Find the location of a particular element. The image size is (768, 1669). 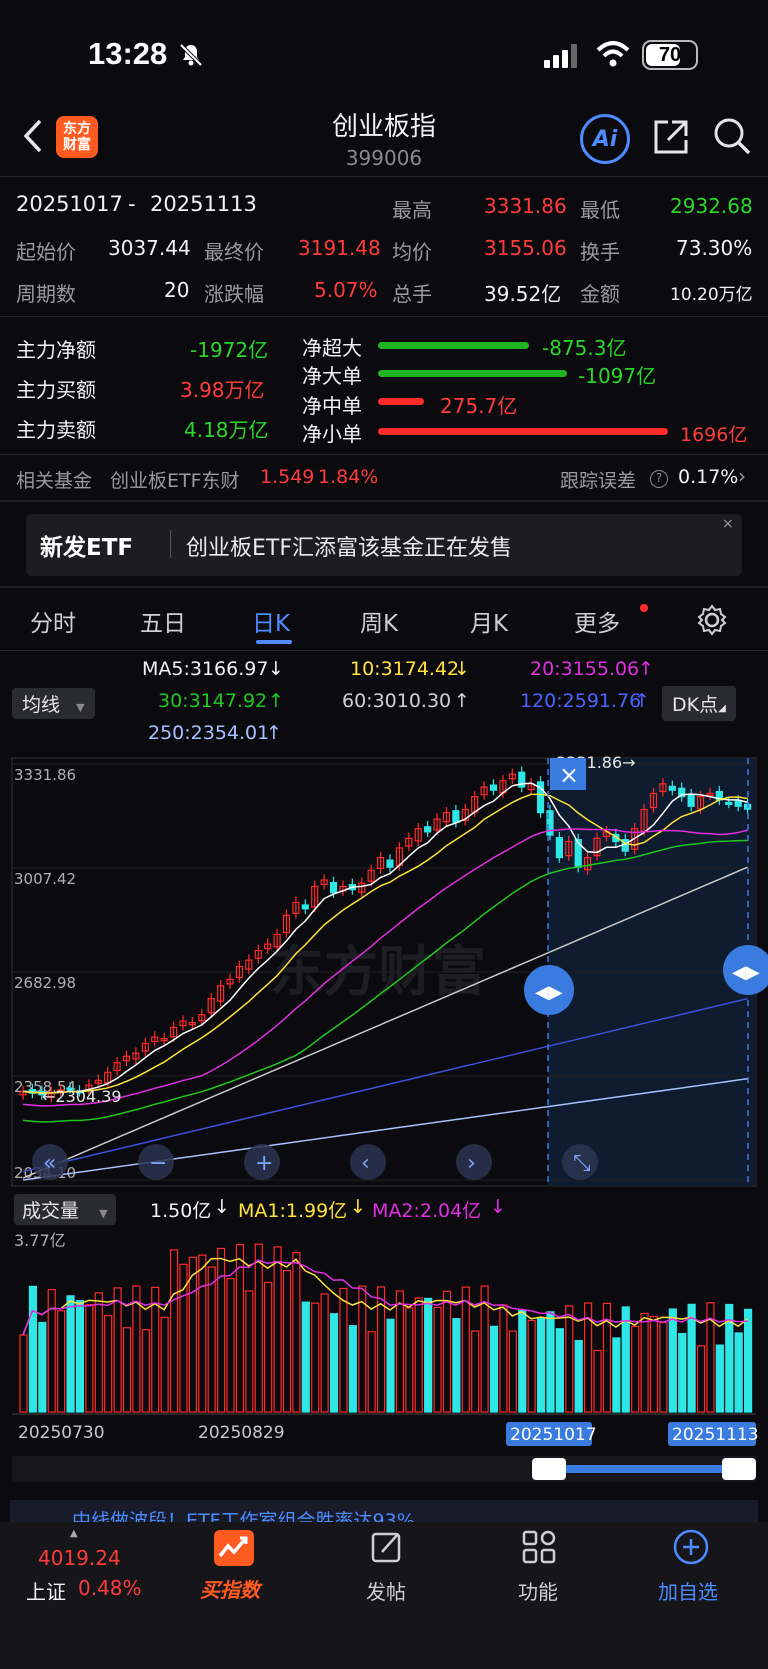

flow-bar-xl is located at coordinates (453, 345).